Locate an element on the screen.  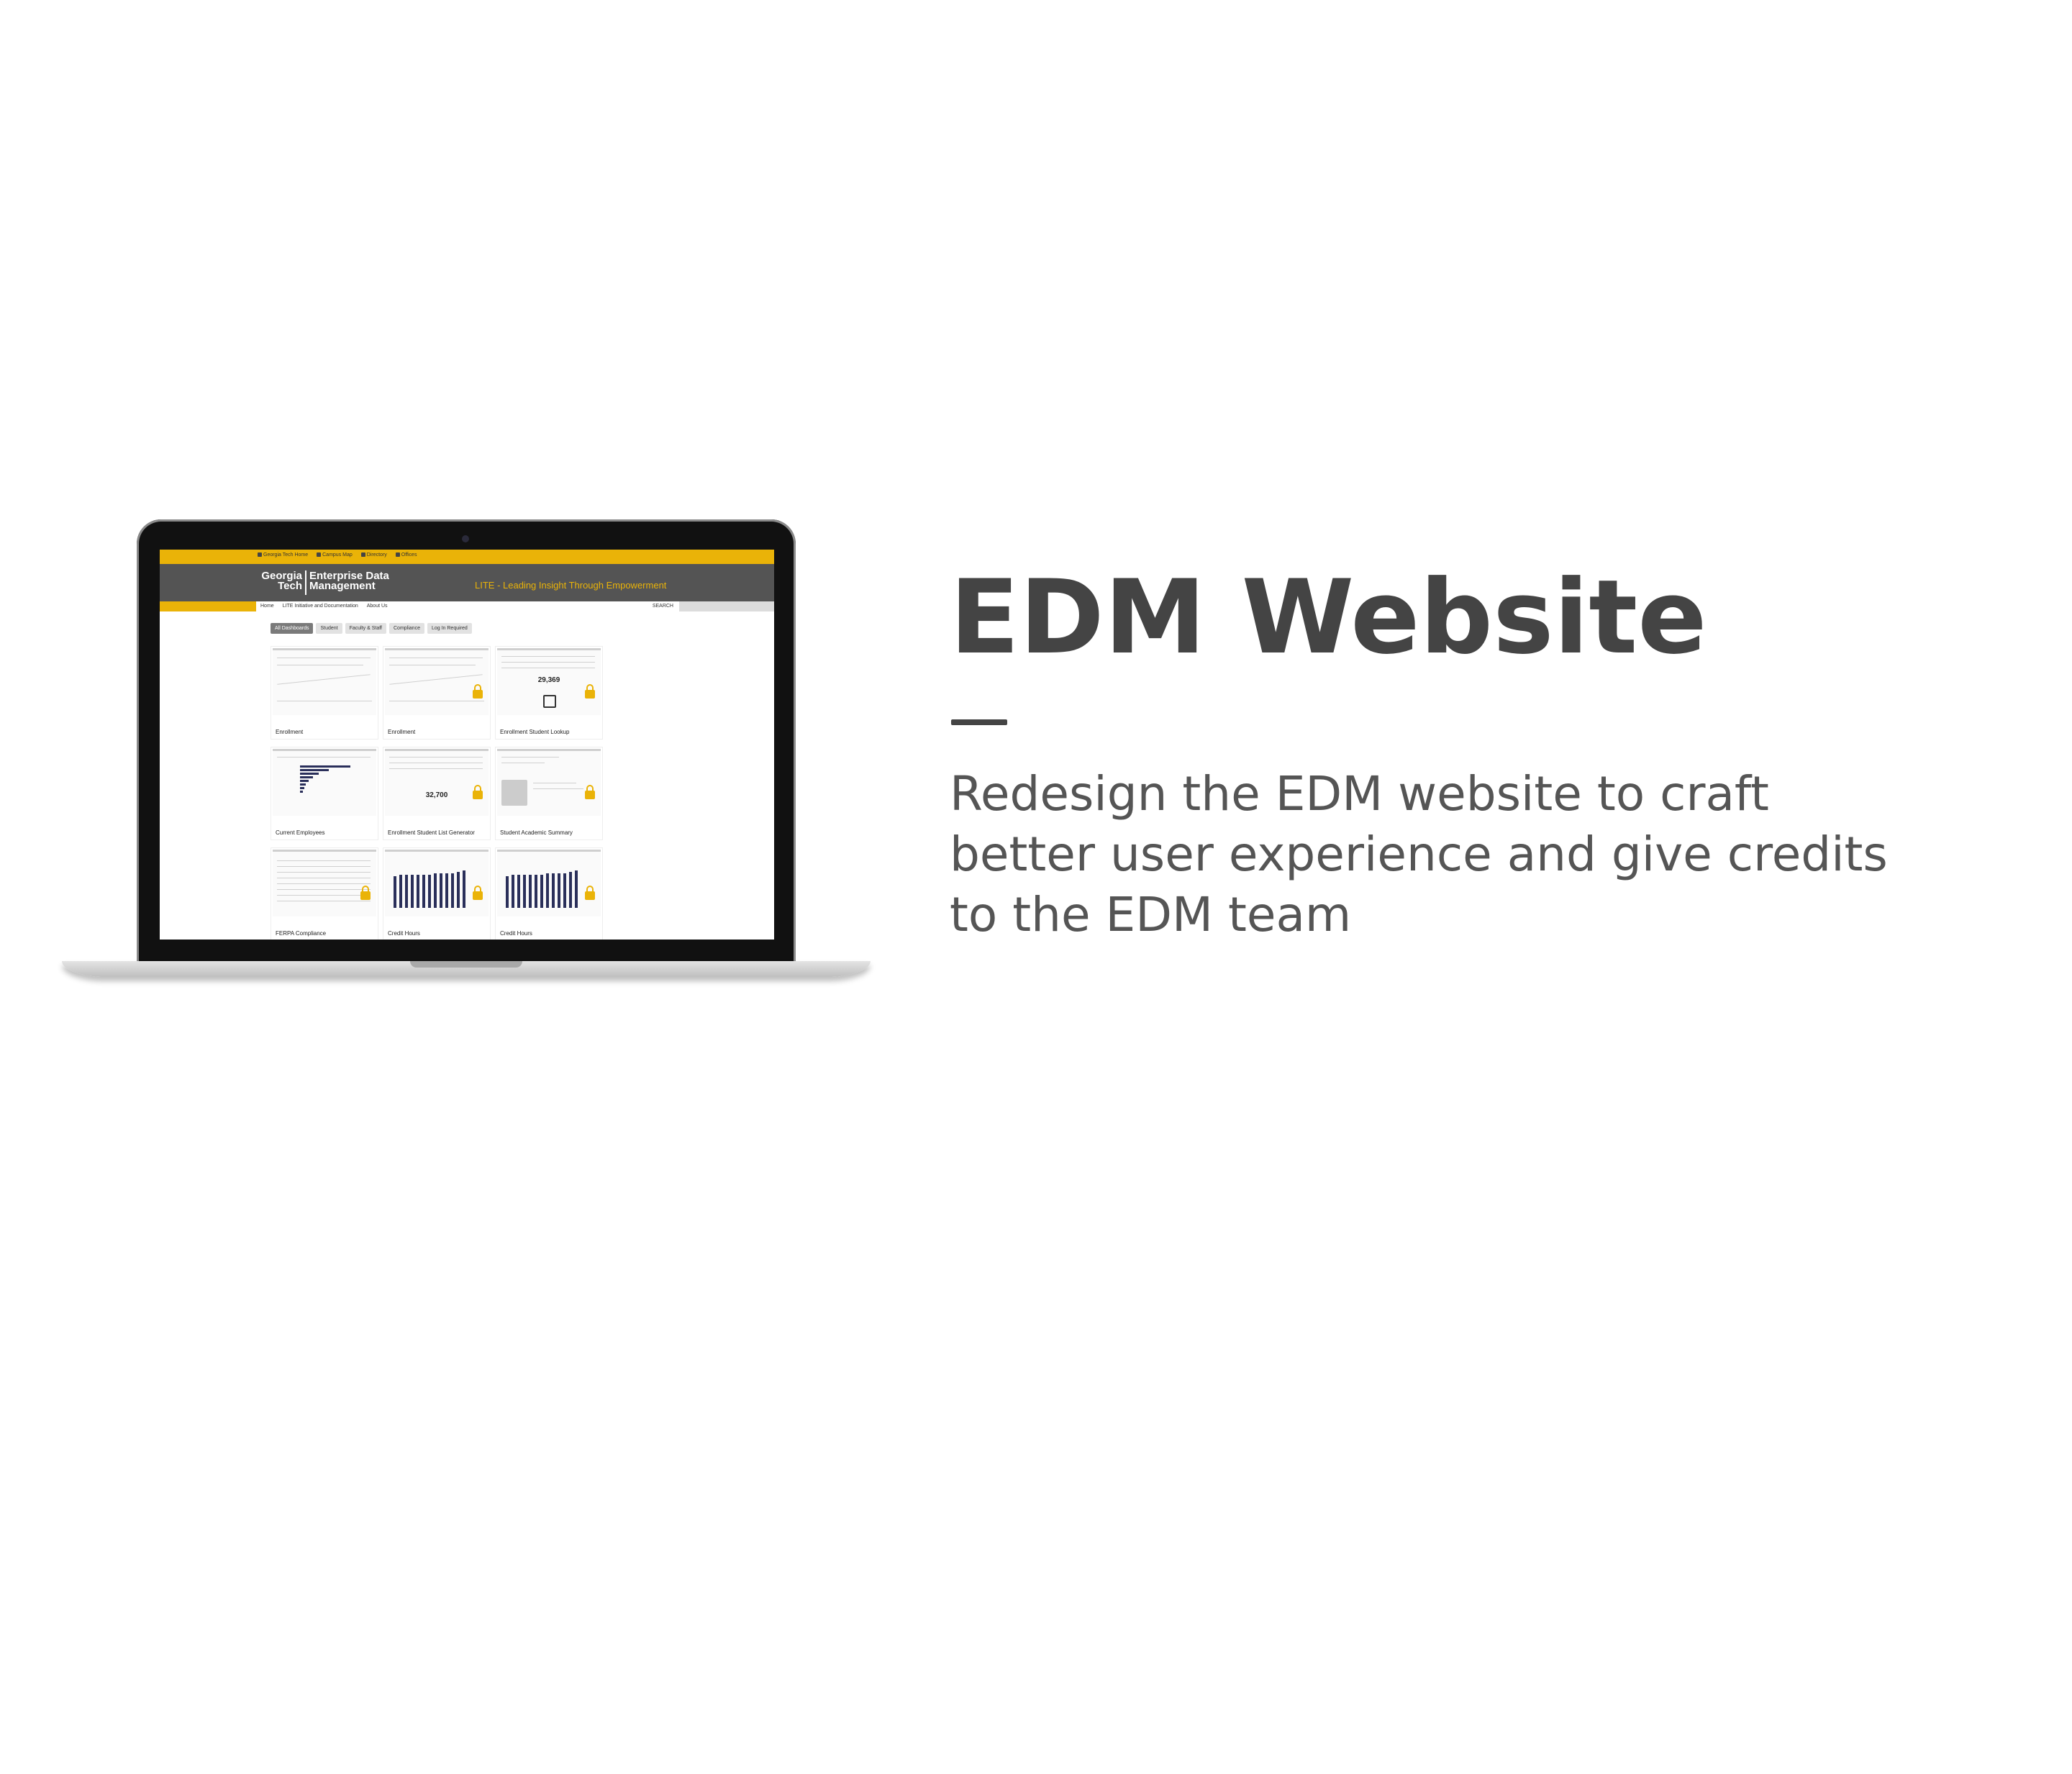
tab-student: Student is located at coordinates (329, 628).